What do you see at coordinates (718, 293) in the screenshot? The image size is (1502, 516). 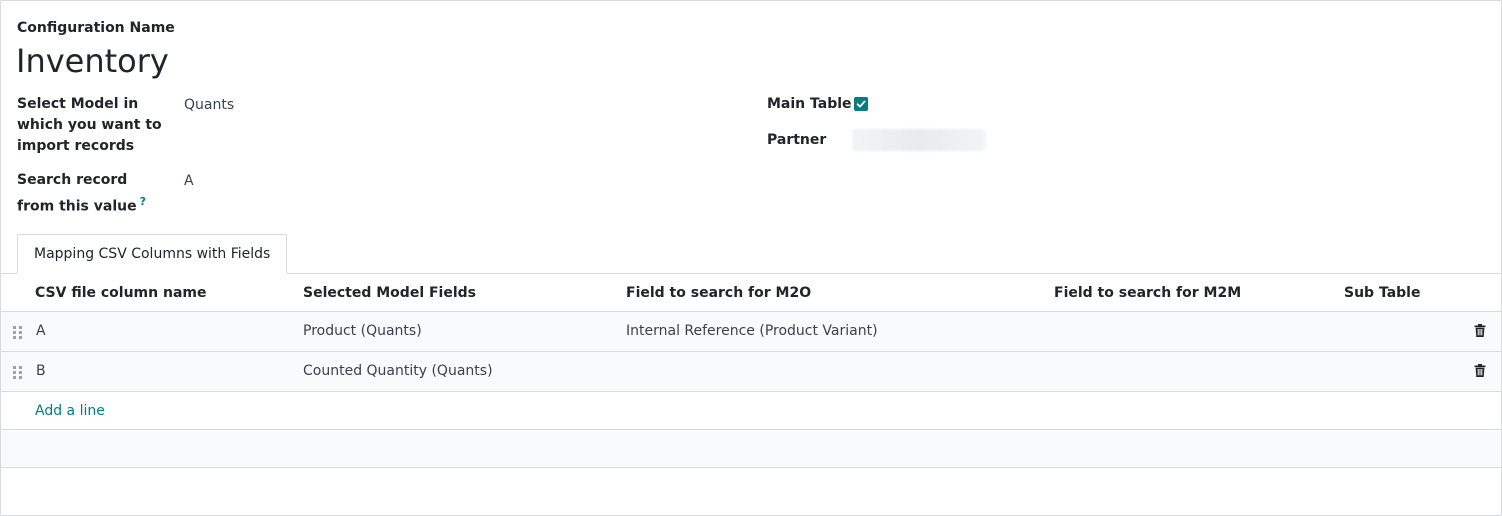 I see `header-m2o-field: Field to search for M2O` at bounding box center [718, 293].